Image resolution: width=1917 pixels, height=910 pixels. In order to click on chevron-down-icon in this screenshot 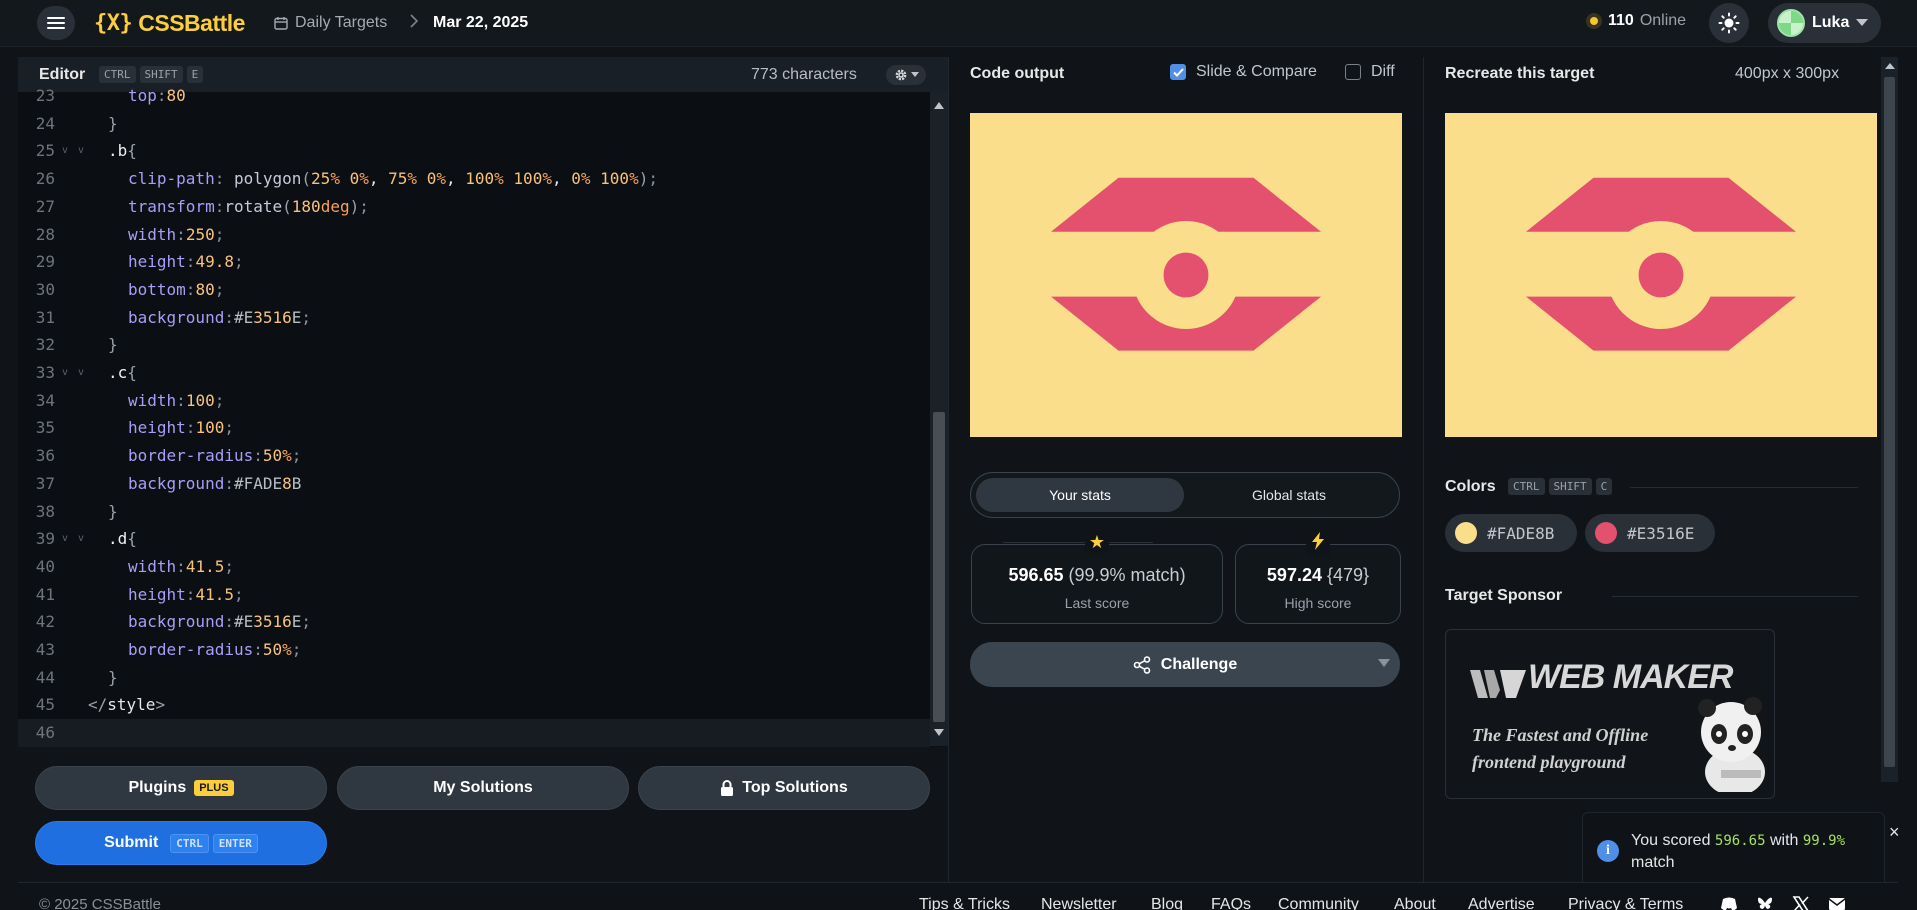, I will do `click(1384, 663)`.